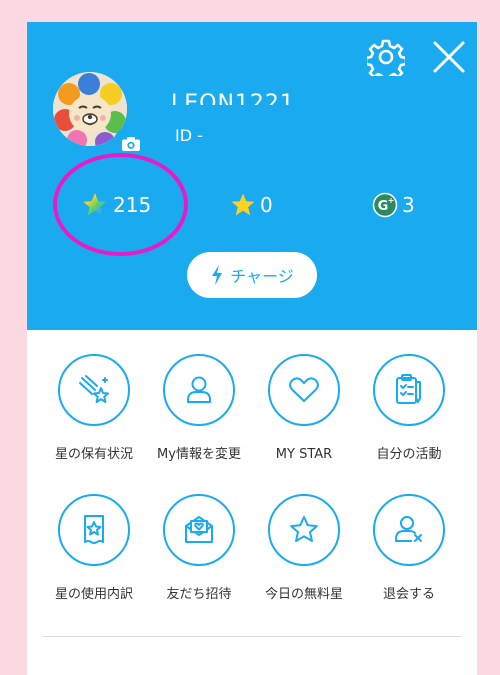  What do you see at coordinates (386, 60) in the screenshot?
I see `settings-gear-icon` at bounding box center [386, 60].